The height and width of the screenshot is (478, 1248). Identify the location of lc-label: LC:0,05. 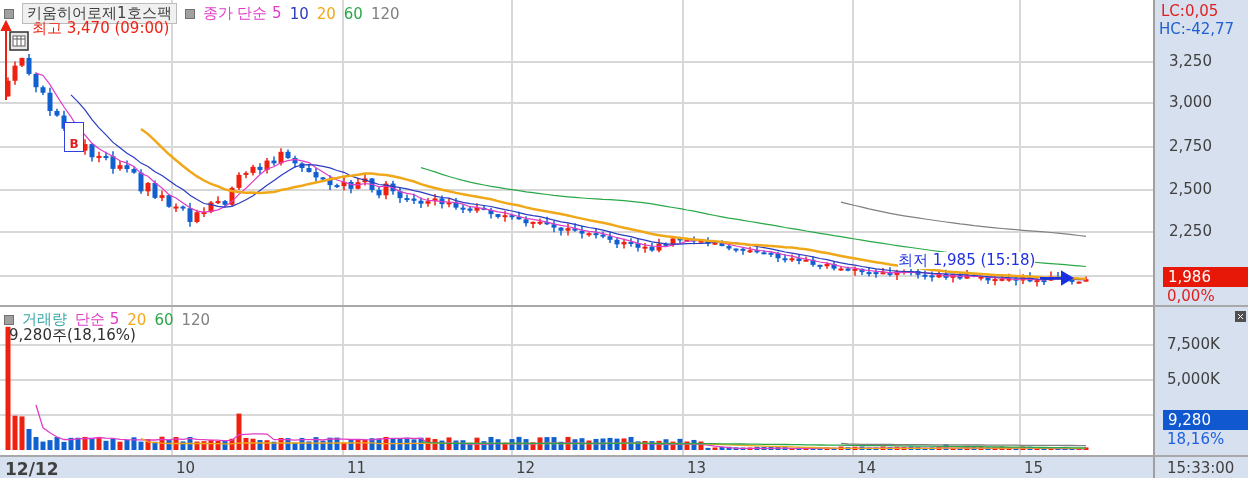
(1190, 11).